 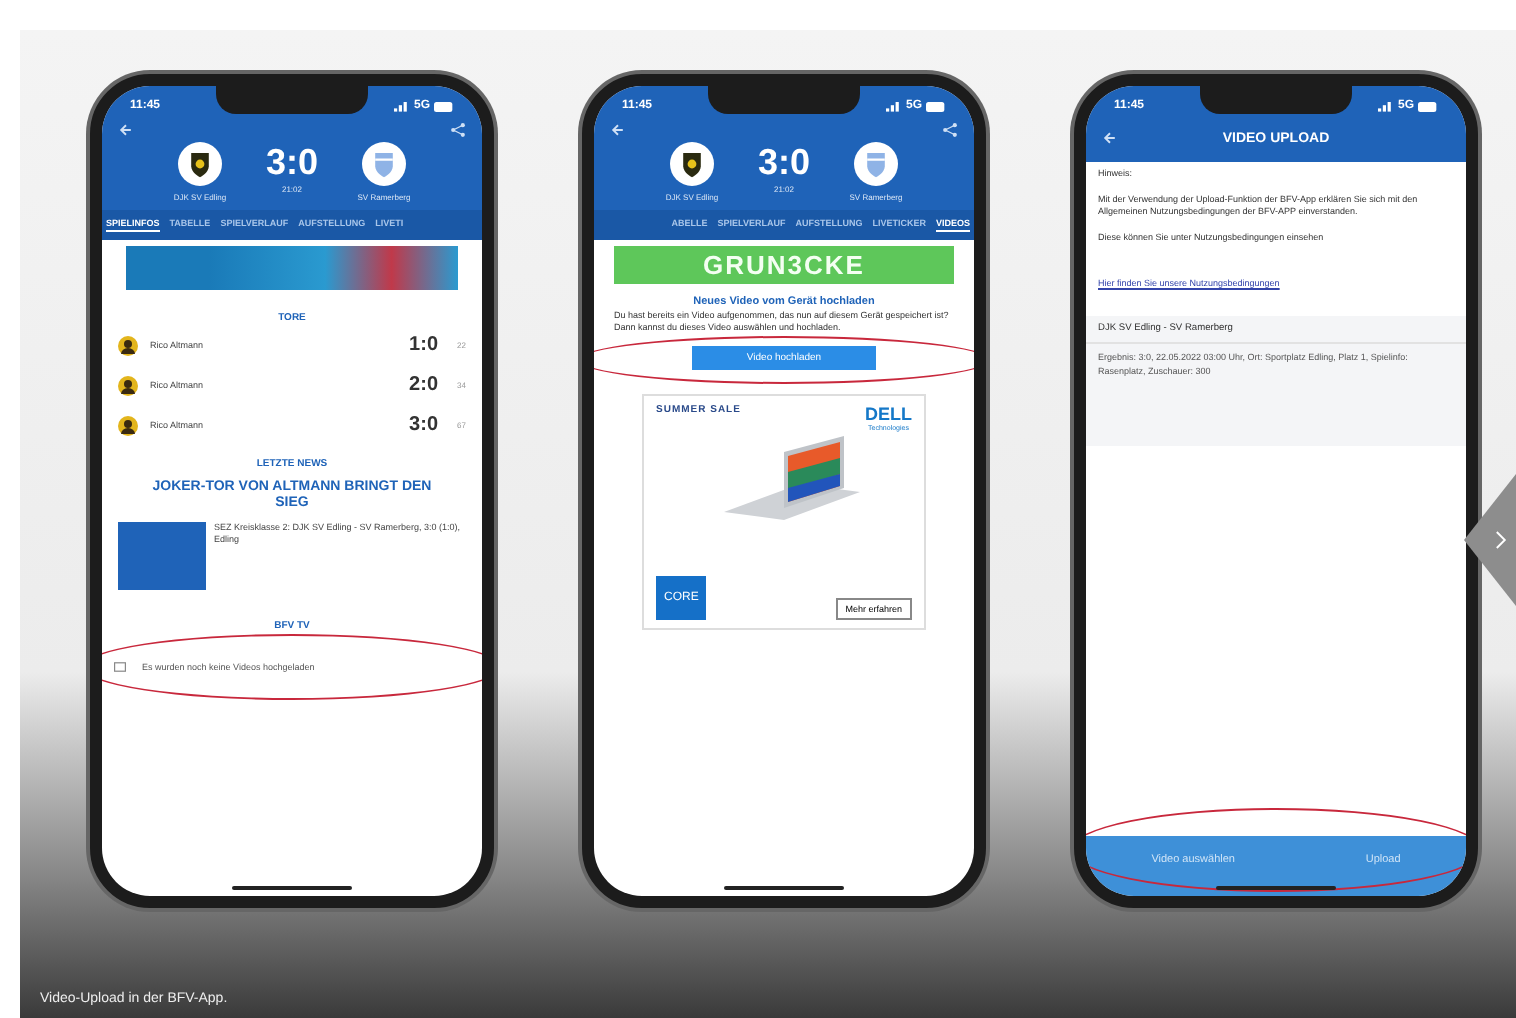 What do you see at coordinates (162, 555) in the screenshot?
I see `news-thumbnail-placeholder` at bounding box center [162, 555].